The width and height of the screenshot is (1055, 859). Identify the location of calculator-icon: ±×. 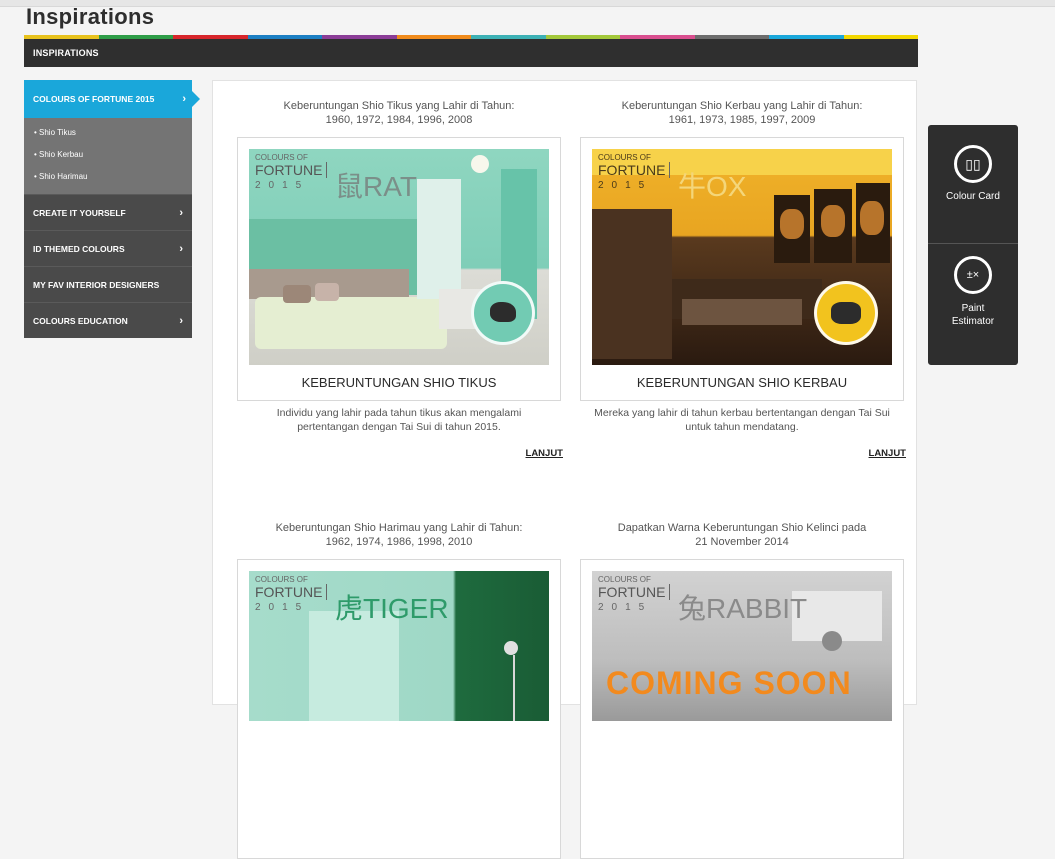
(973, 275).